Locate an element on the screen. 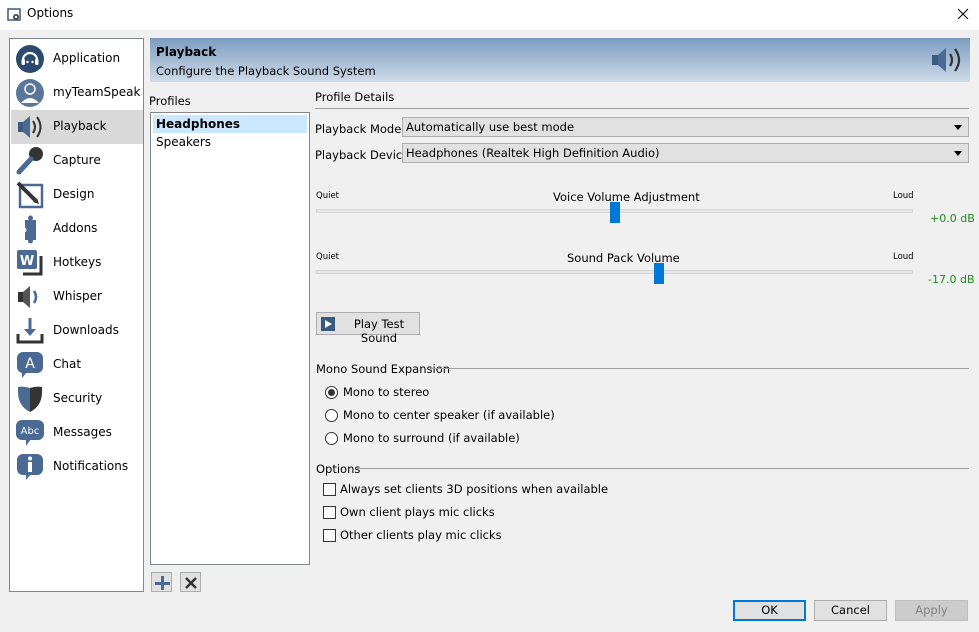  headset-icon is located at coordinates (30, 59).